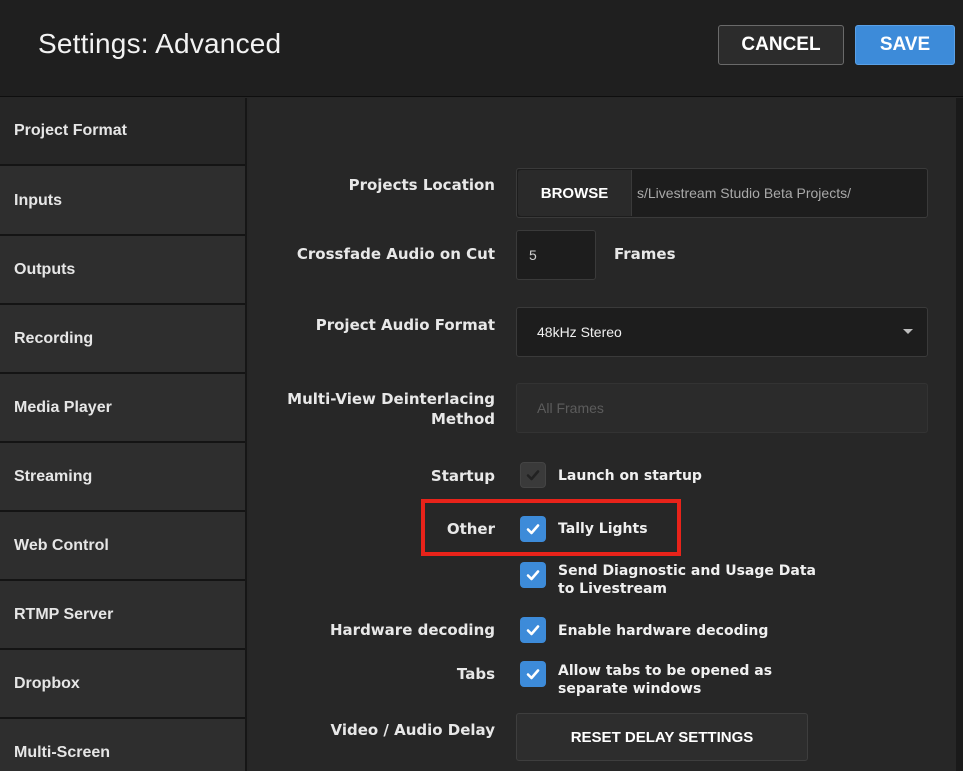  What do you see at coordinates (421, 185) in the screenshot?
I see `projects-location-label: Projects Location` at bounding box center [421, 185].